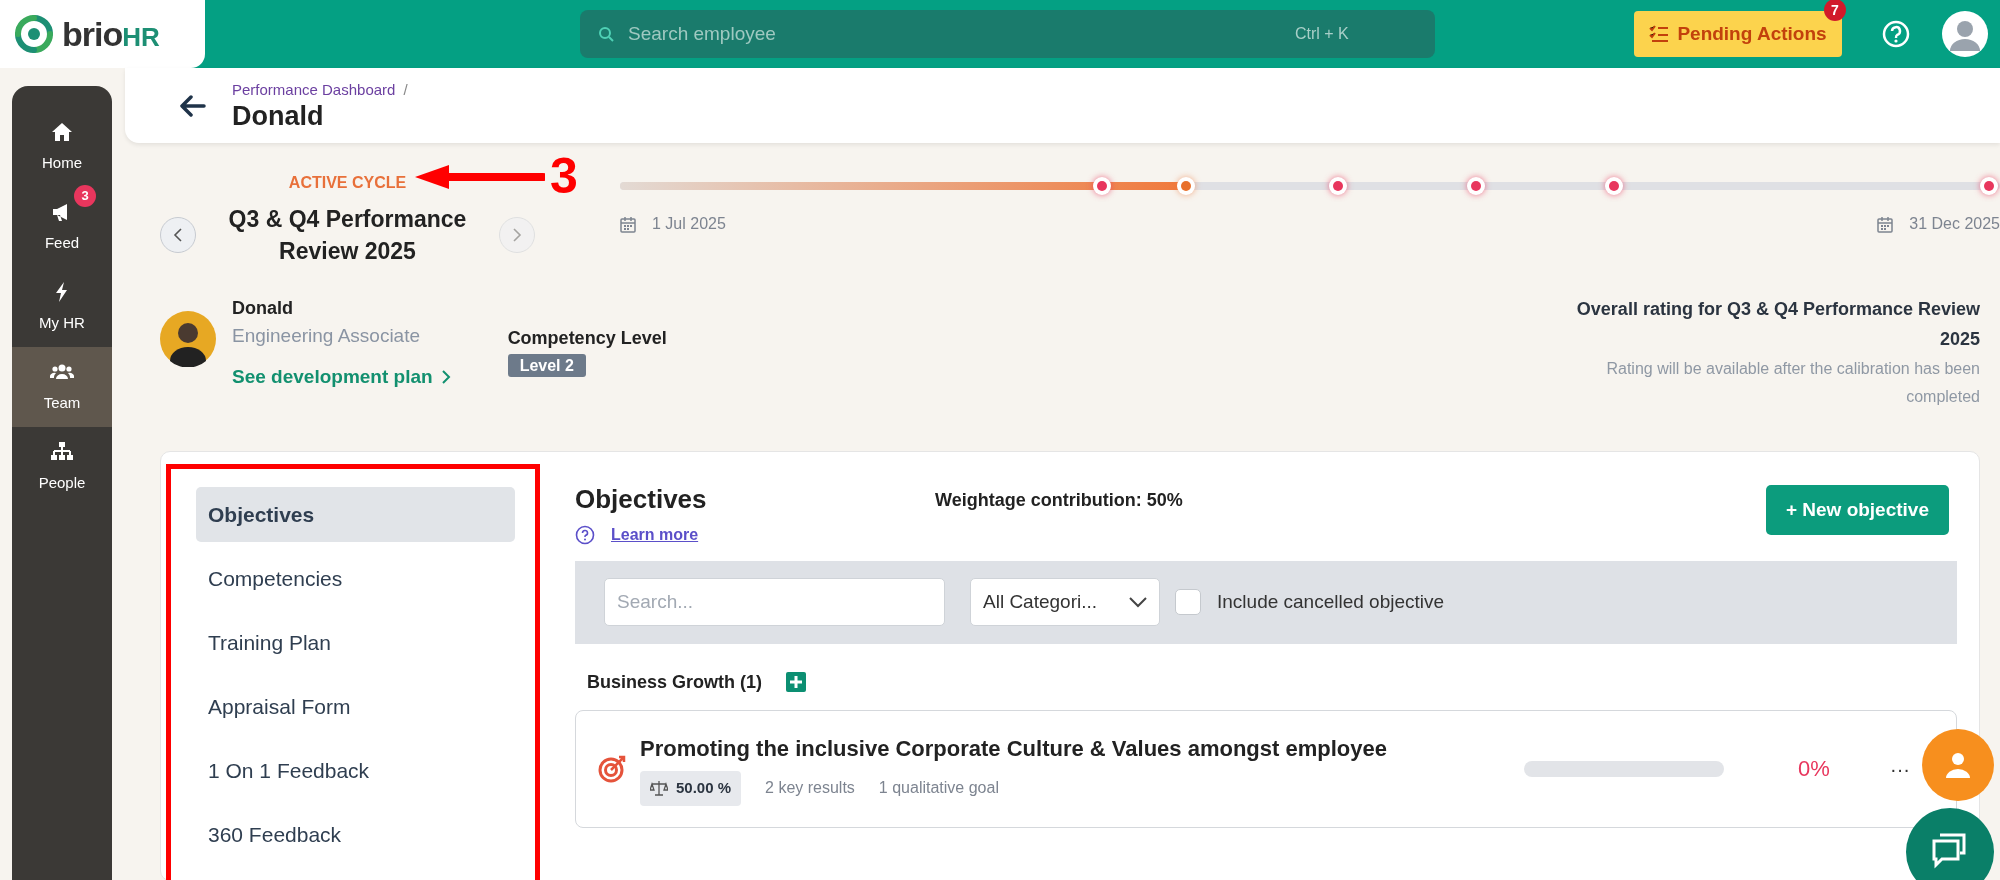  I want to click on back-arrow-icon, so click(193, 105).